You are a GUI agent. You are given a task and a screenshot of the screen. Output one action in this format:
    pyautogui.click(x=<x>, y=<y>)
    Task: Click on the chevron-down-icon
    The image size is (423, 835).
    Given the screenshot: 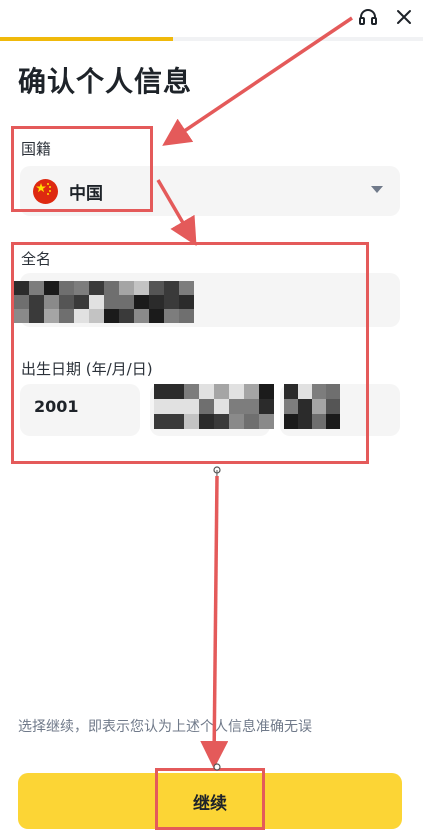 What is the action you would take?
    pyautogui.click(x=377, y=189)
    